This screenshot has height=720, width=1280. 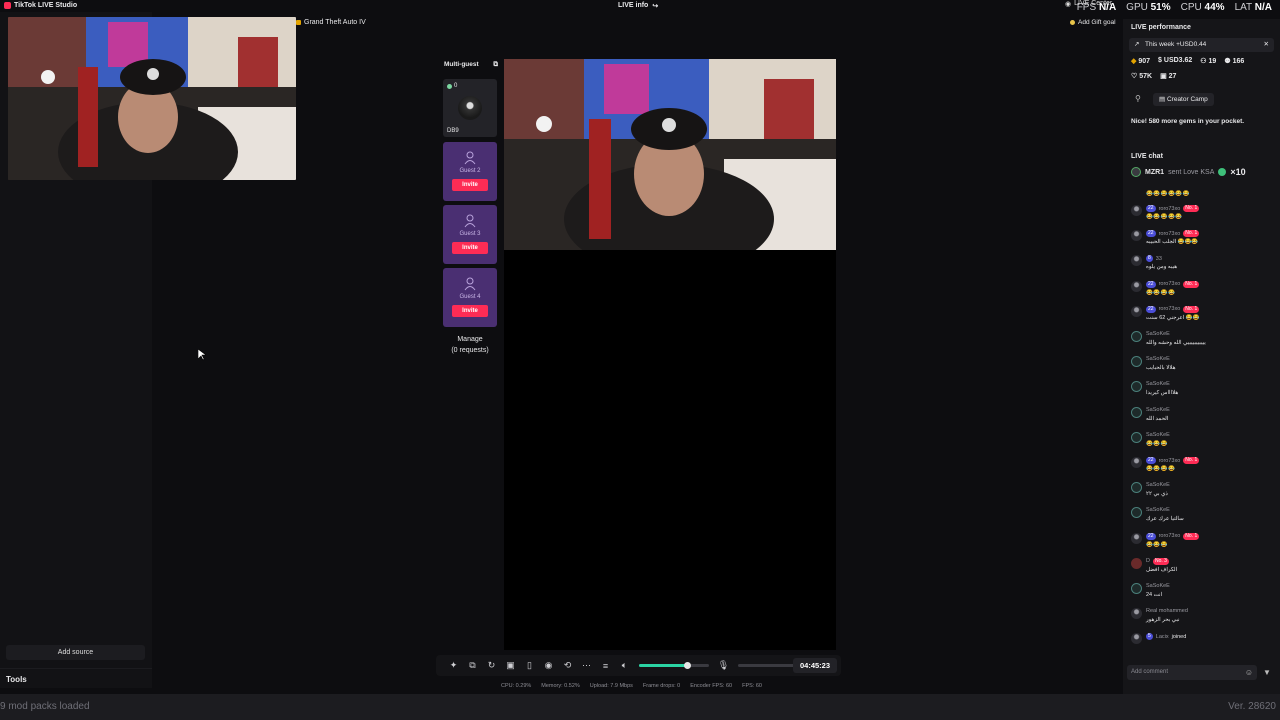 What do you see at coordinates (510, 665) in the screenshot?
I see `screen-icon: ▣` at bounding box center [510, 665].